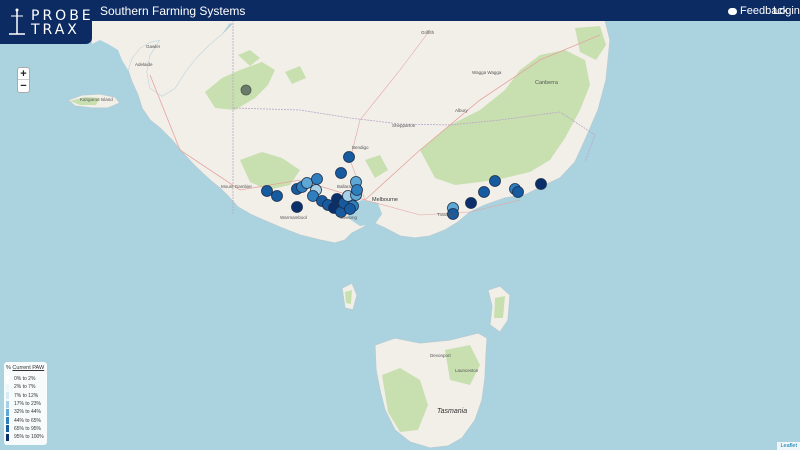 The width and height of the screenshot is (800, 450). I want to click on legend-label: 17% to 23%, so click(27, 404).